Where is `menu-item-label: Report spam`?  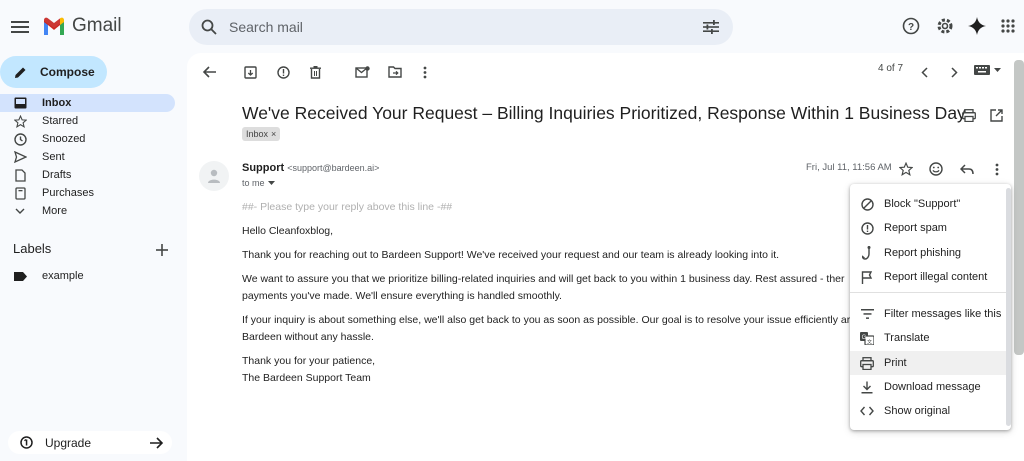
menu-item-label: Report spam is located at coordinates (915, 228).